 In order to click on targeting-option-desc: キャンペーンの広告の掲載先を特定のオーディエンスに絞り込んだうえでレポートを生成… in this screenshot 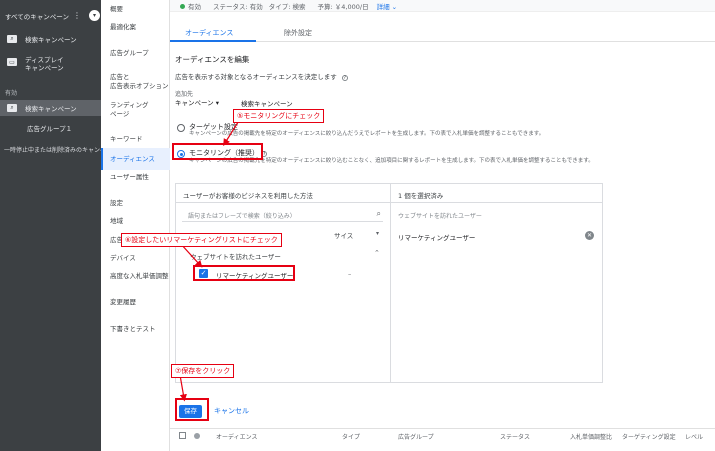, I will do `click(367, 134)`.